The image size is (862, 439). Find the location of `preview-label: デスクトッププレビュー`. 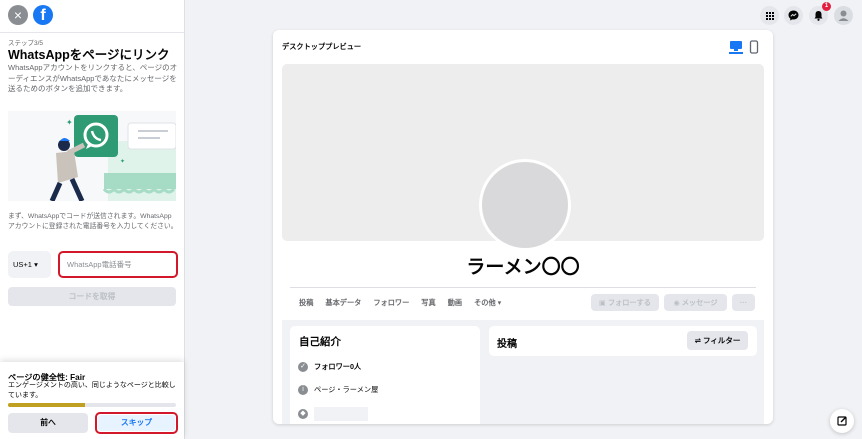

preview-label: デスクトッププレビュー is located at coordinates (322, 46).